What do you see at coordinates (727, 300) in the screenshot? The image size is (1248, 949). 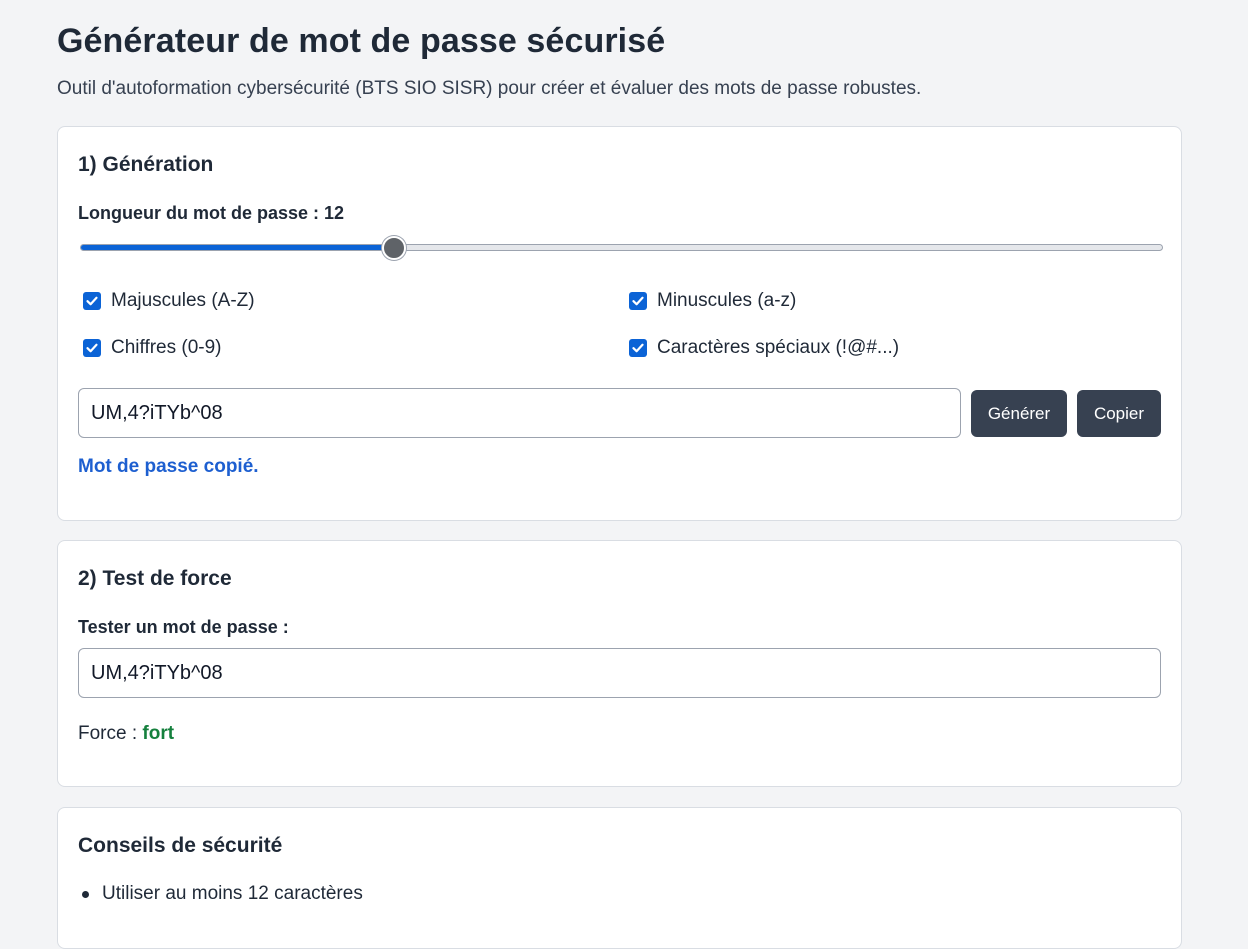 I see `lowercase-label: Minuscules (a-z)` at bounding box center [727, 300].